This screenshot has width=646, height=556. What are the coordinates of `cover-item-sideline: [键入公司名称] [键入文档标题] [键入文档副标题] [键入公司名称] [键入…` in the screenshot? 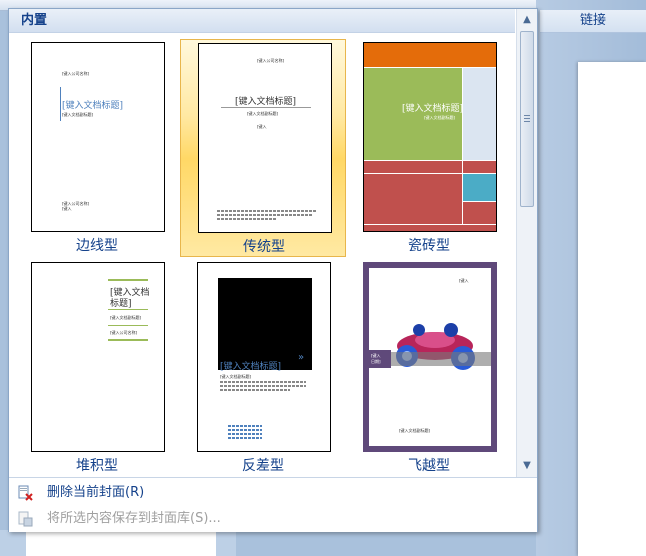 It's located at (97, 148).